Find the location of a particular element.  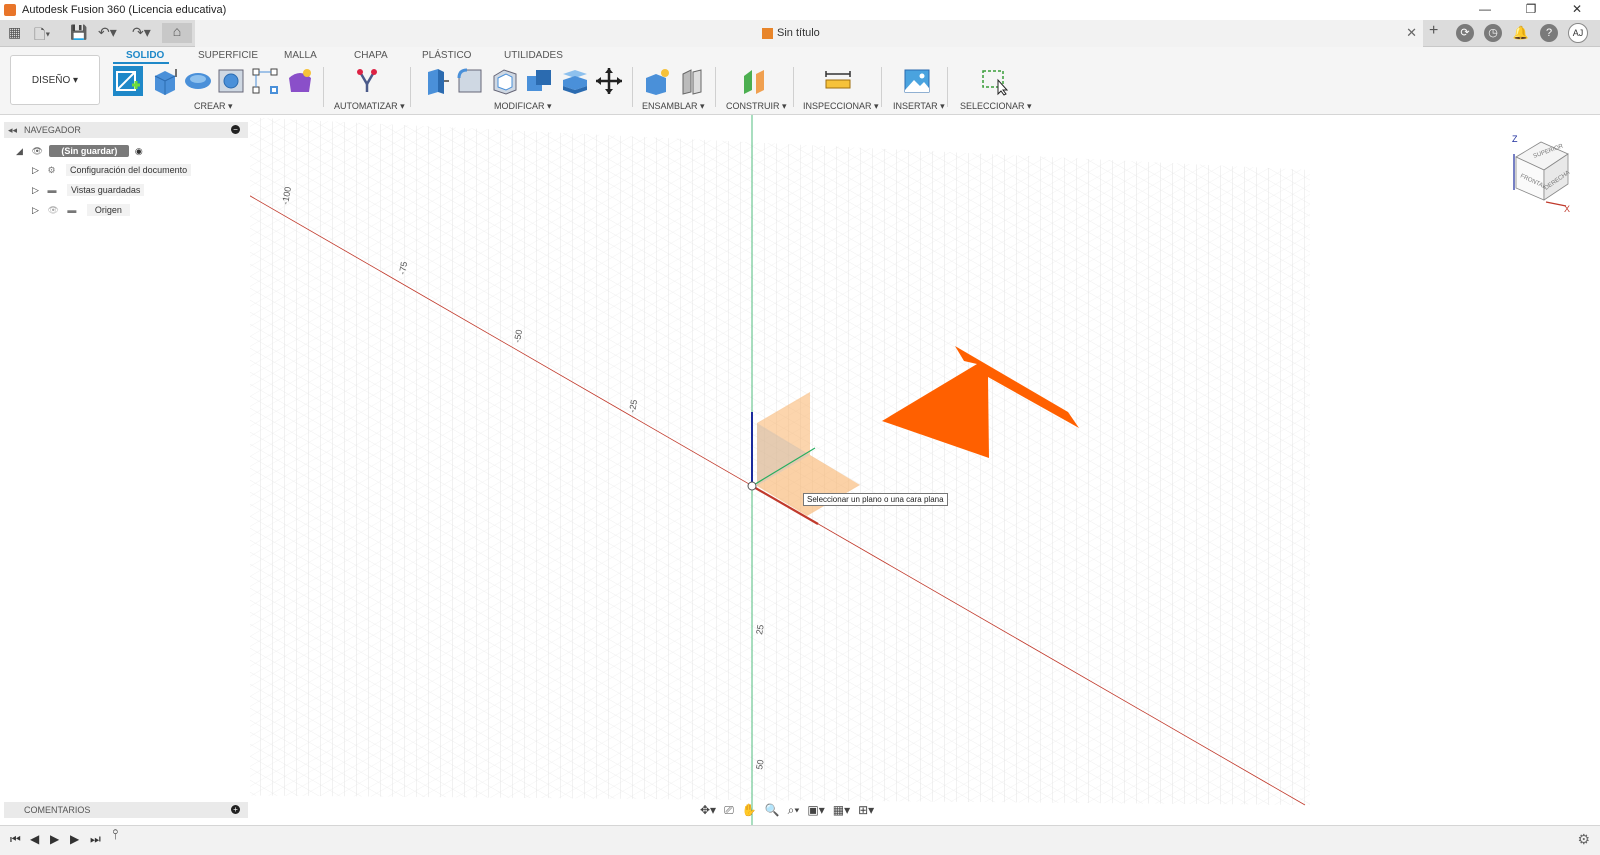

fit-icon: ⌕▾ is located at coordinates (794, 812).